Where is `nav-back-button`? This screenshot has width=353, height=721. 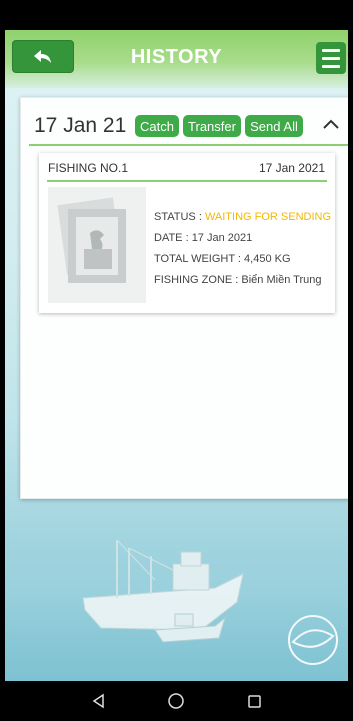
nav-back-button is located at coordinates (99, 701).